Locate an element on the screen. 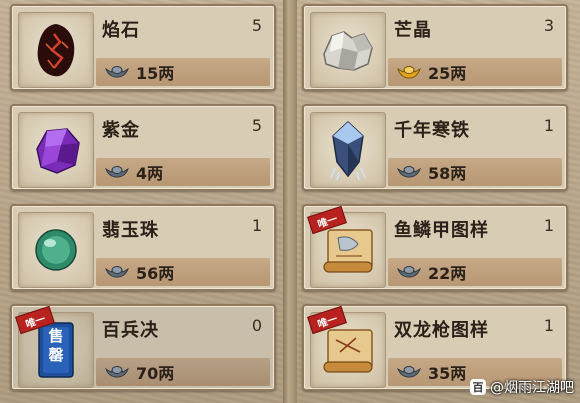  price-amount: 4两 is located at coordinates (150, 173).